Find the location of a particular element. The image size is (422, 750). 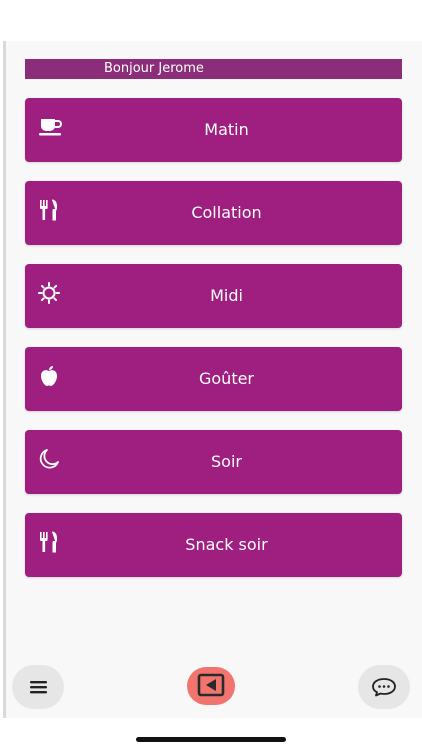

back-arrow-icon is located at coordinates (211, 685).